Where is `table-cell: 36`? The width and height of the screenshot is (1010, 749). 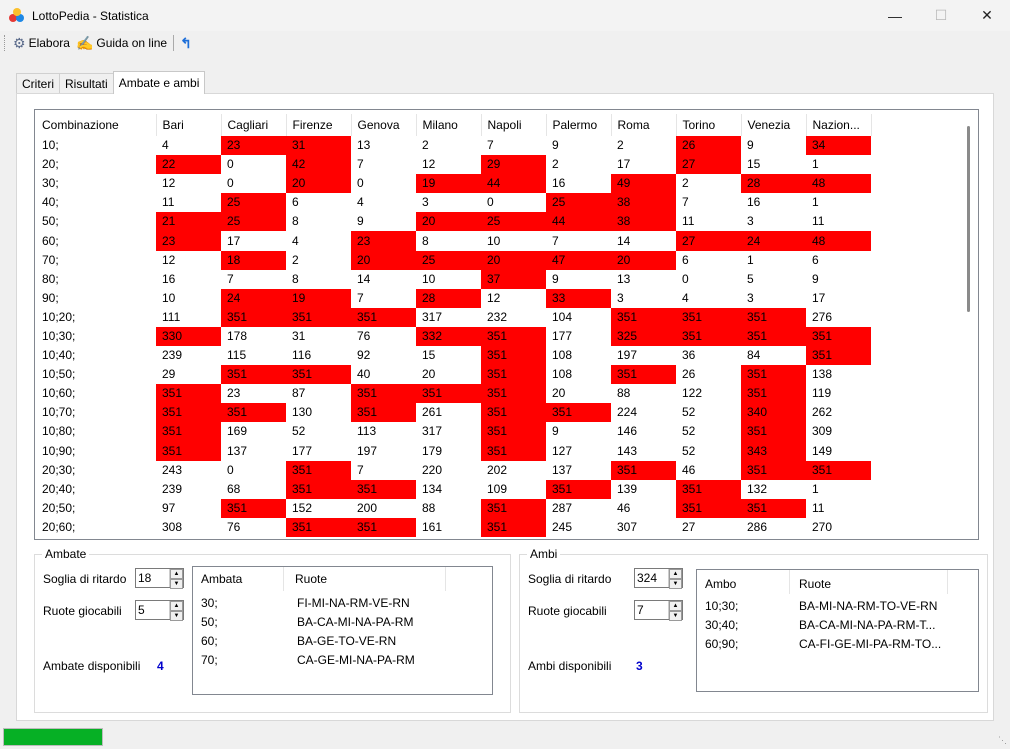 table-cell: 36 is located at coordinates (689, 355).